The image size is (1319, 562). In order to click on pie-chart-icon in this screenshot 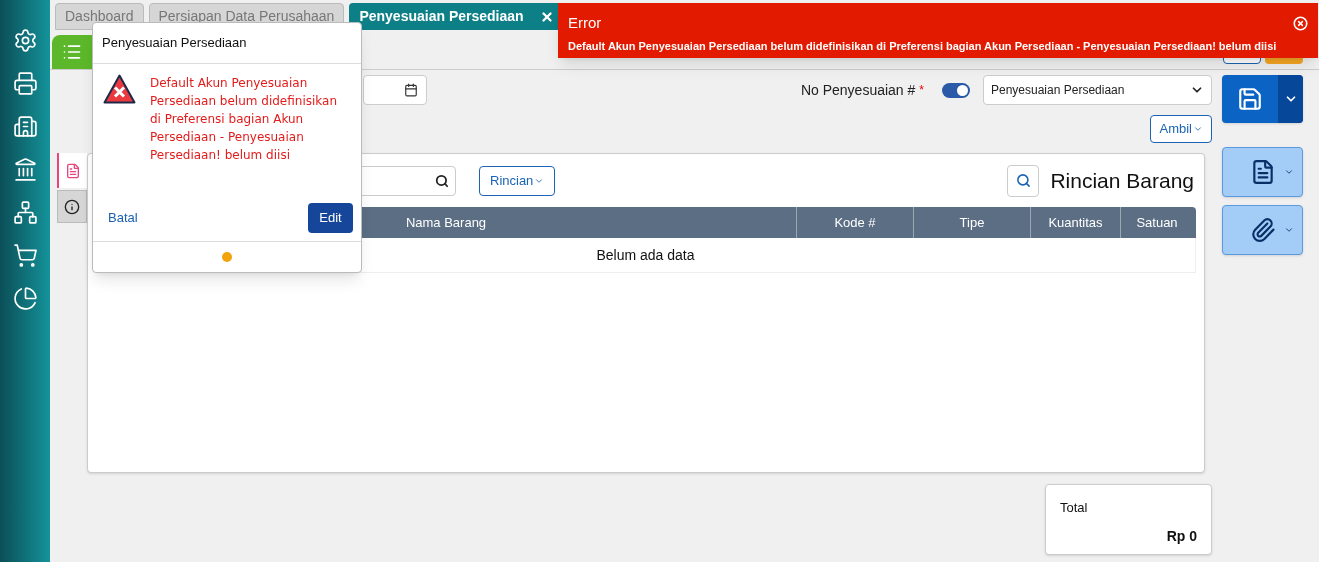, I will do `click(25, 298)`.